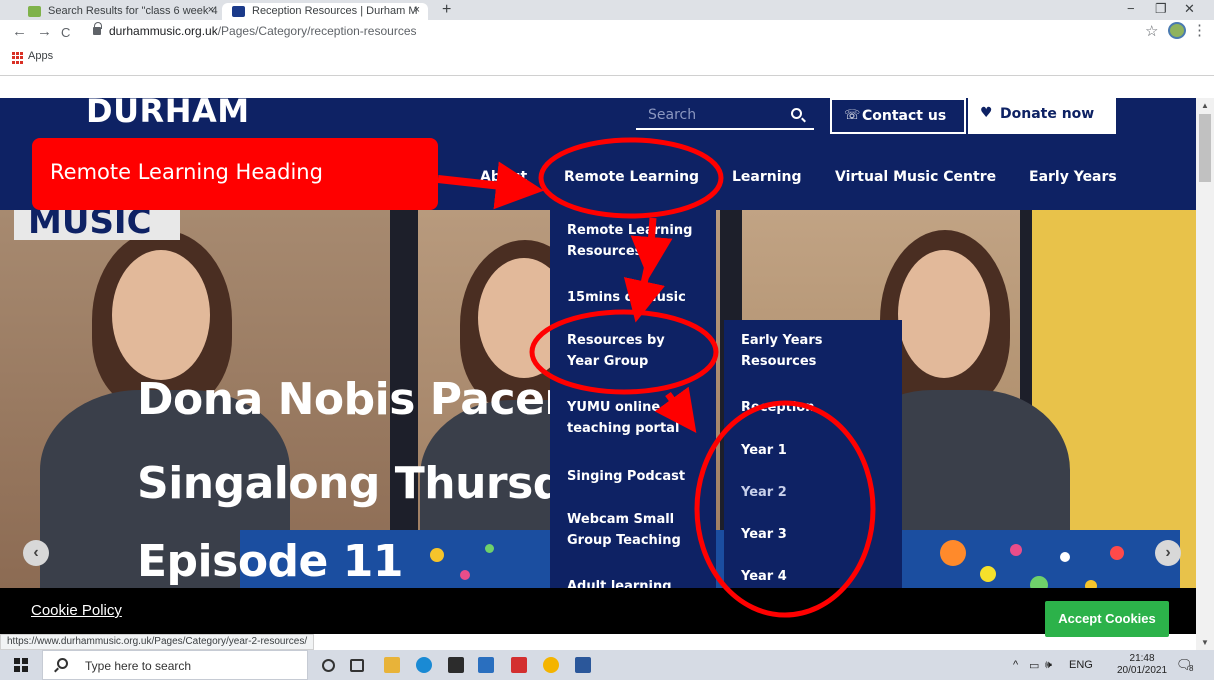  Describe the element at coordinates (1168, 553) in the screenshot. I see `carousel-next-button: ›` at that location.